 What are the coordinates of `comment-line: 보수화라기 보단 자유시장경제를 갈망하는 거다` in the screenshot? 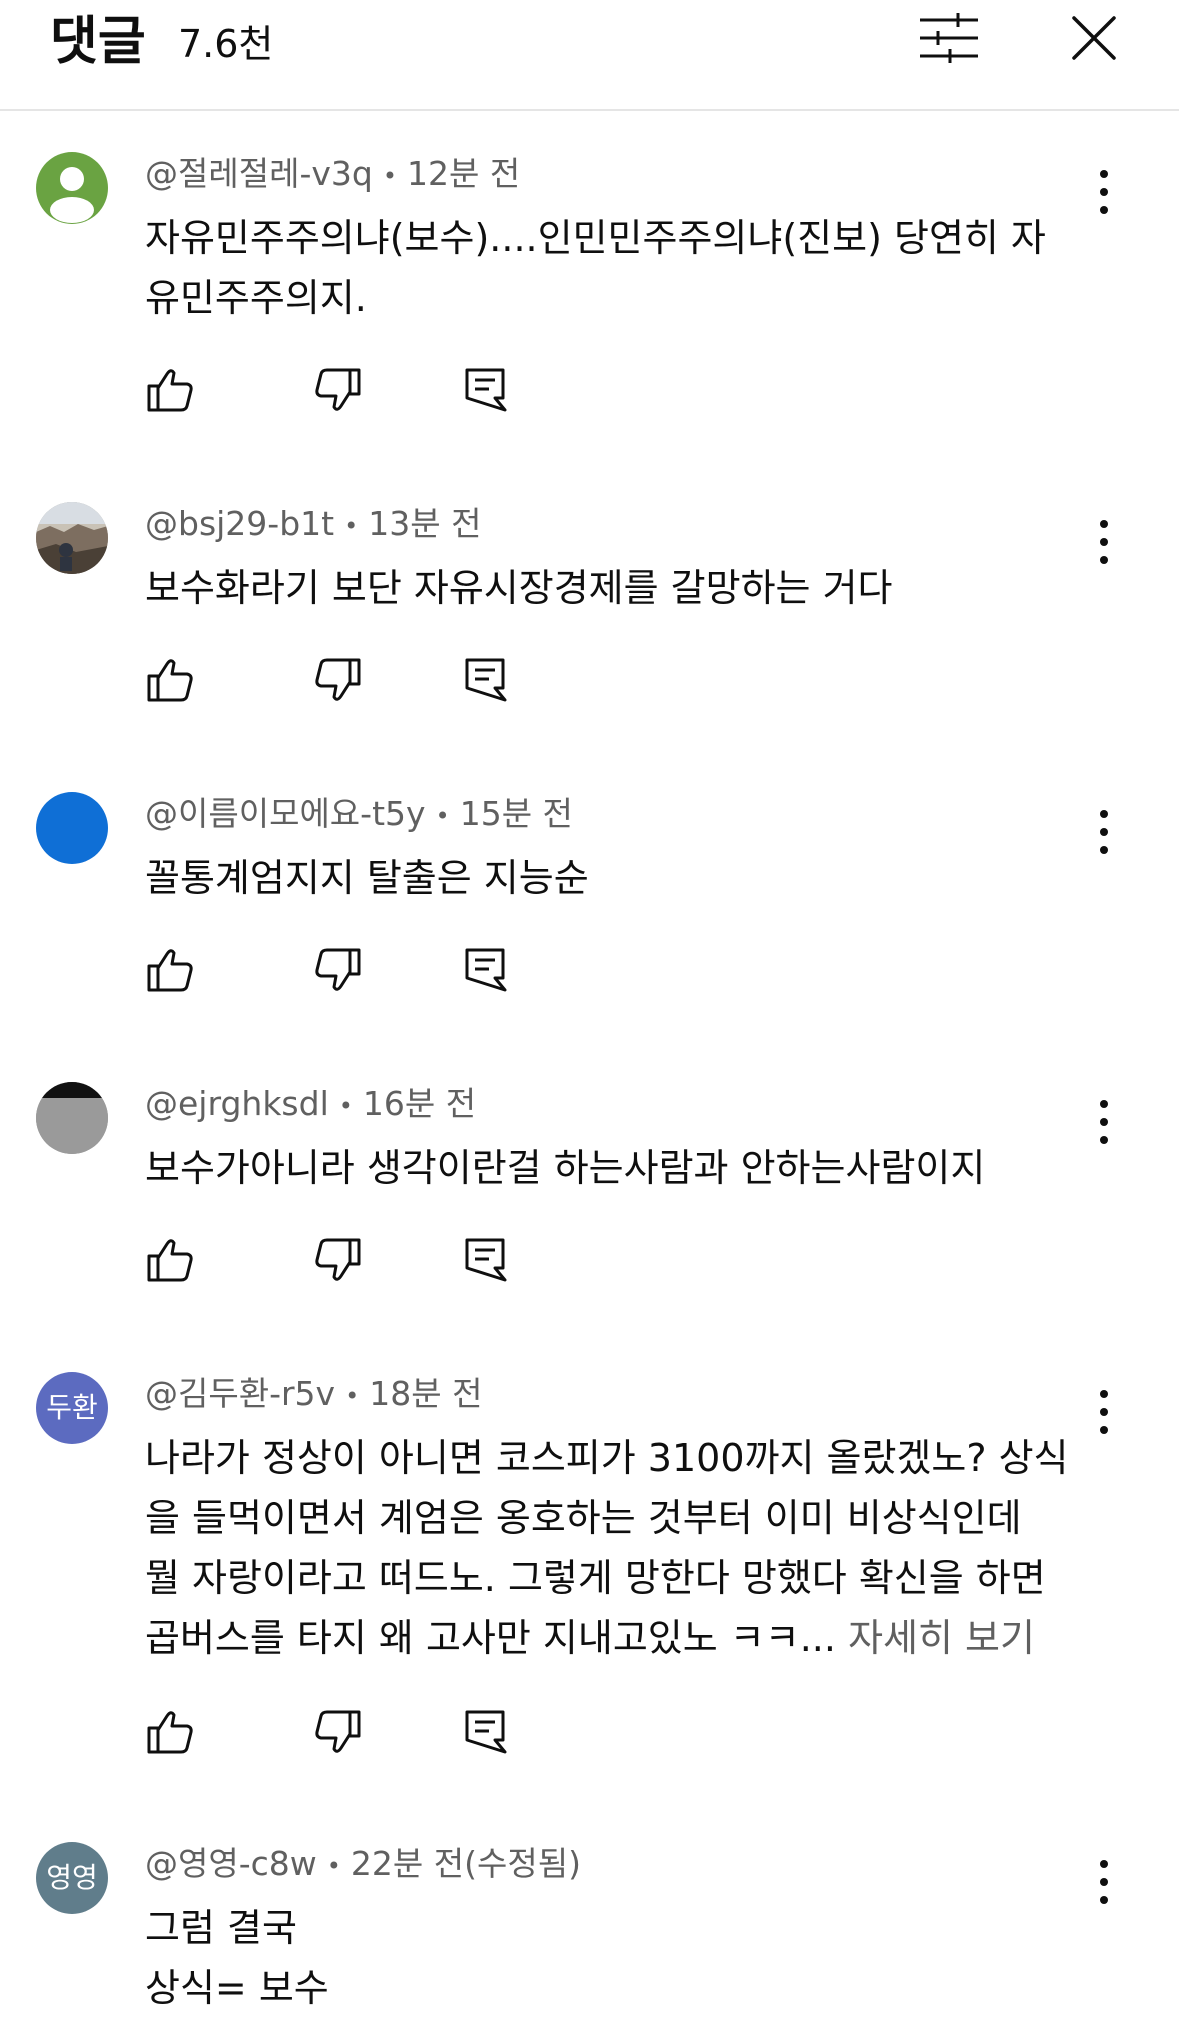 It's located at (519, 588).